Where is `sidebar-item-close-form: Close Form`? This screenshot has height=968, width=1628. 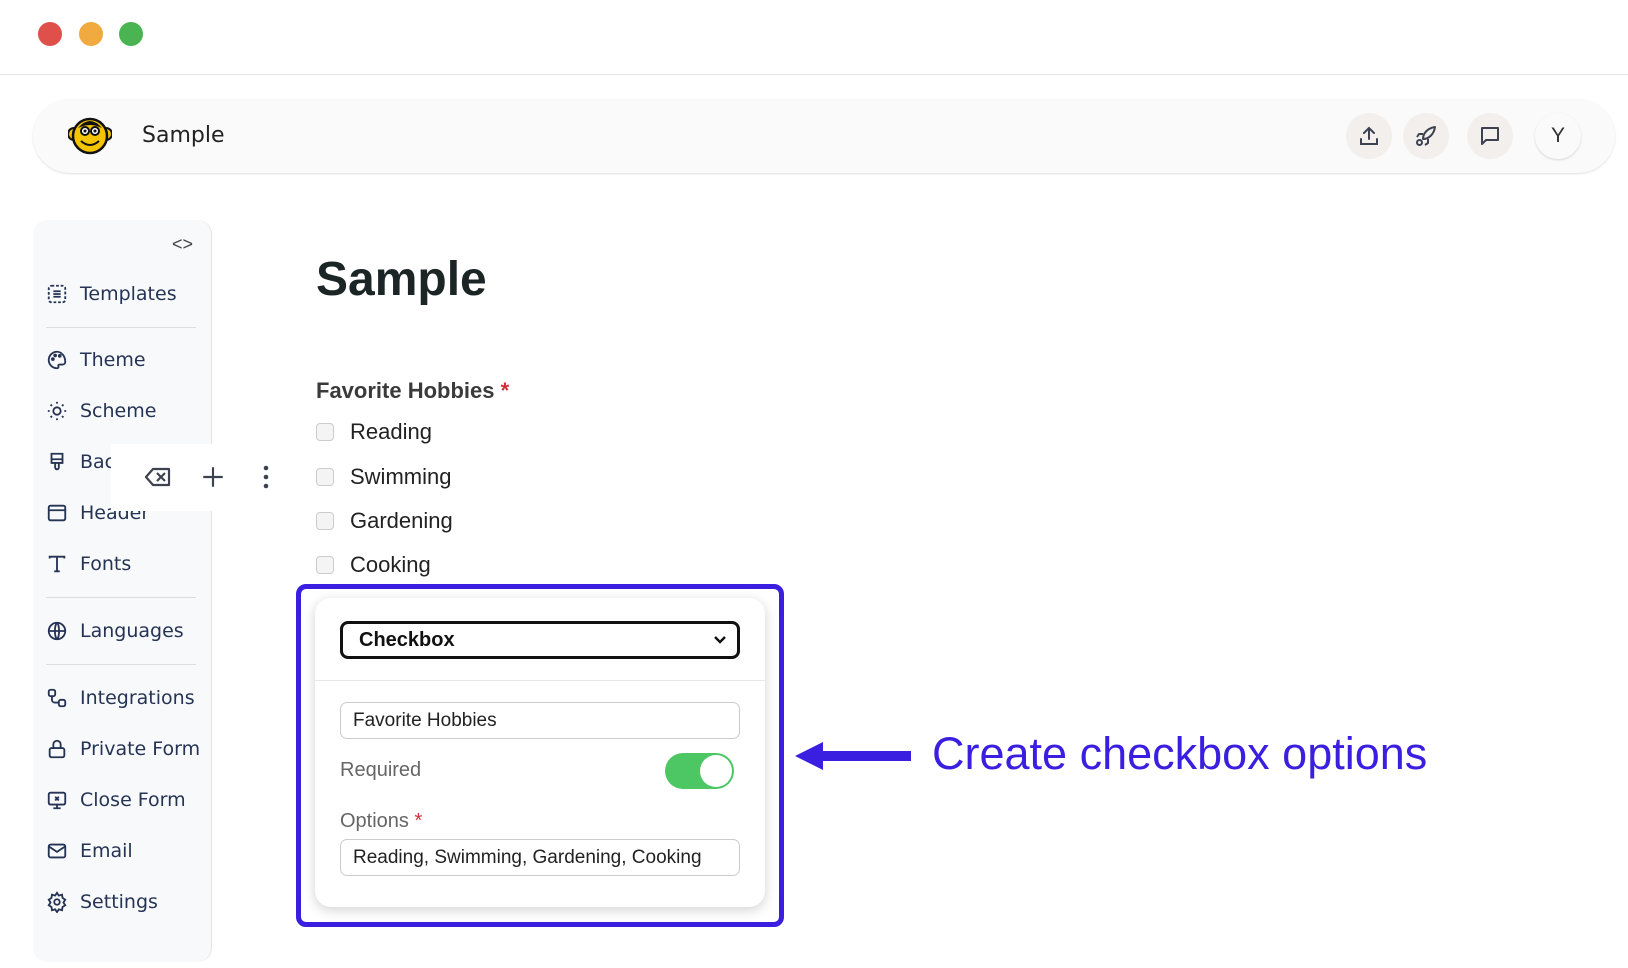
sidebar-item-close-form: Close Form is located at coordinates (116, 800).